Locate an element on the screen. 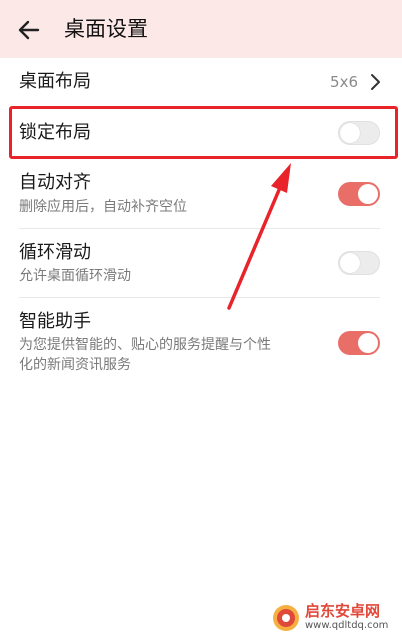  back-arrow-icon is located at coordinates (29, 30).